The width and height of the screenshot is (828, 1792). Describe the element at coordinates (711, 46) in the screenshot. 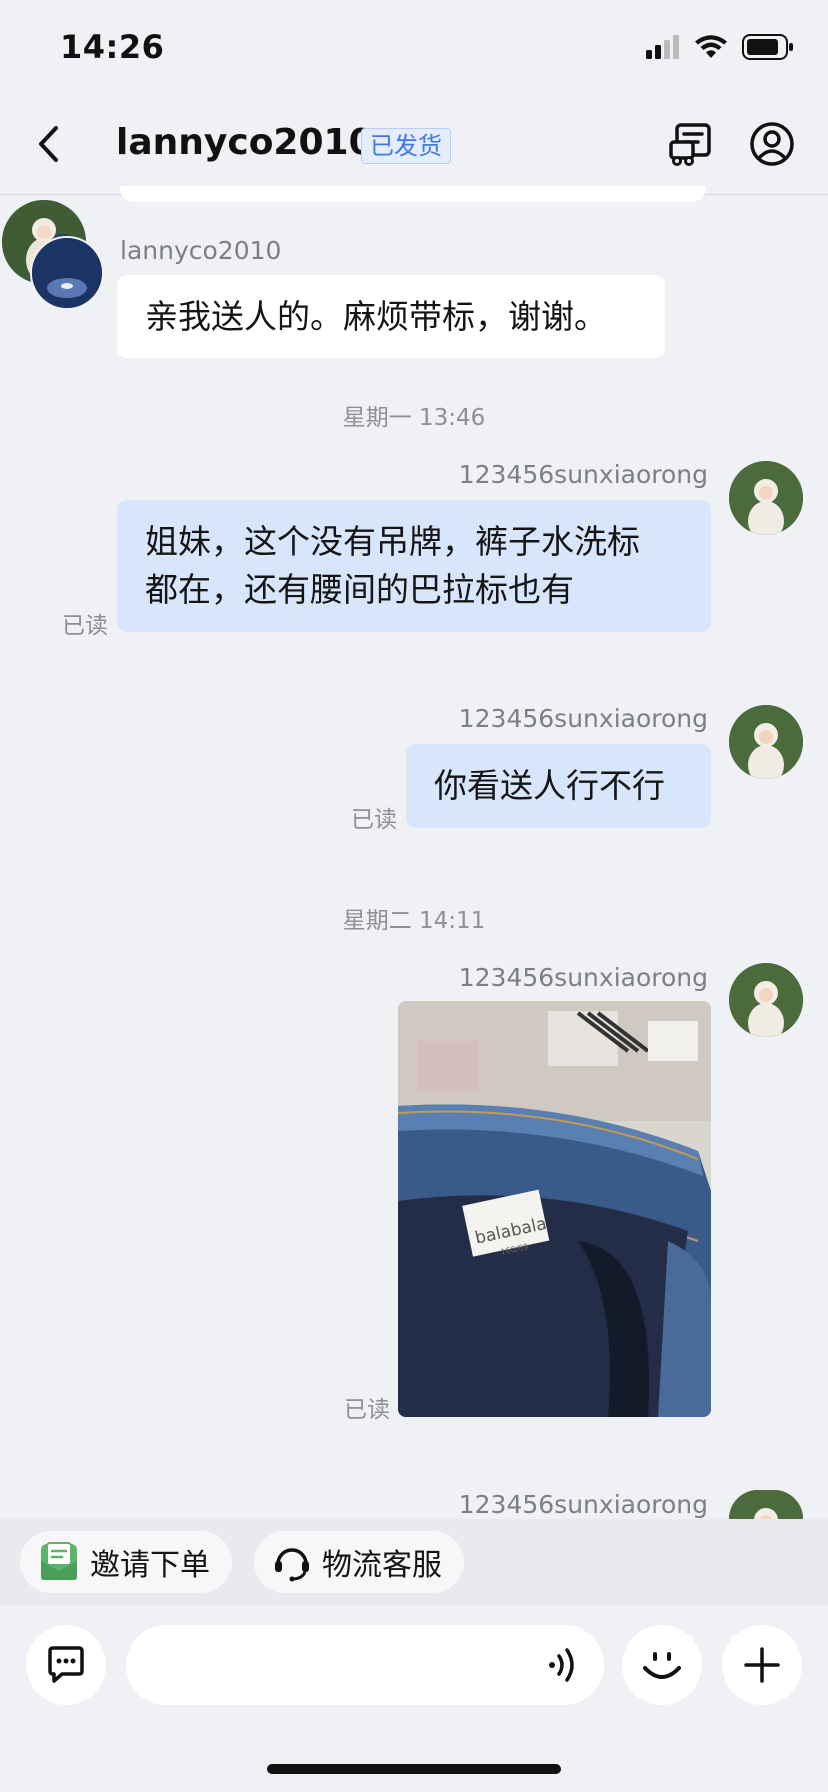

I see `wifi-icon` at that location.